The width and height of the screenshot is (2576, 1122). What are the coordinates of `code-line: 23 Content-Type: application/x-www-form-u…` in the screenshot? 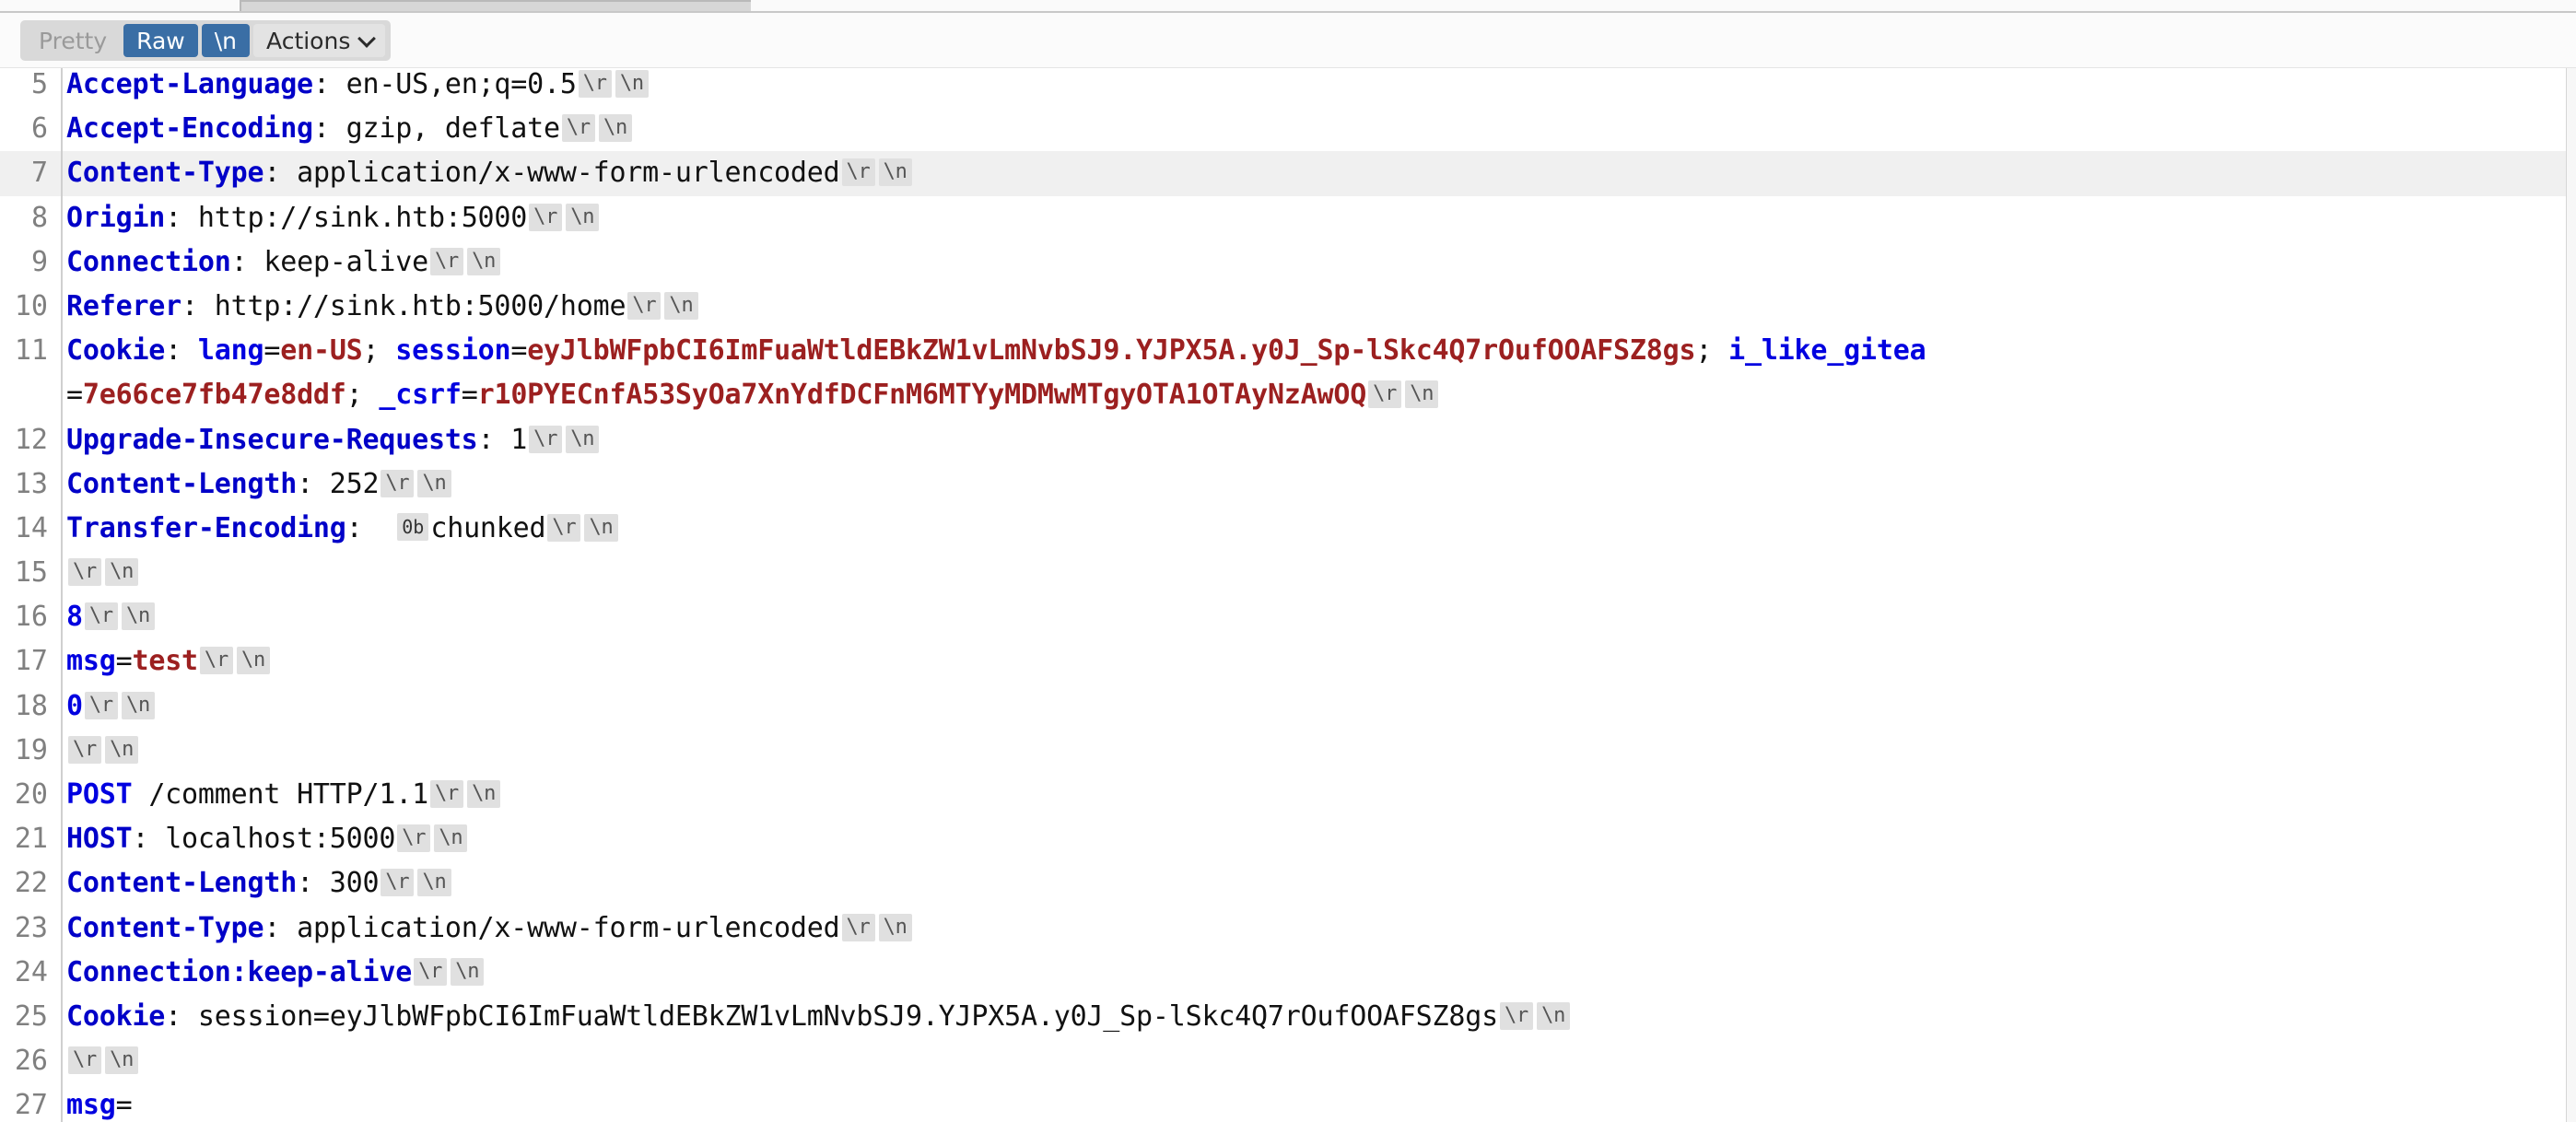 It's located at (1288, 928).